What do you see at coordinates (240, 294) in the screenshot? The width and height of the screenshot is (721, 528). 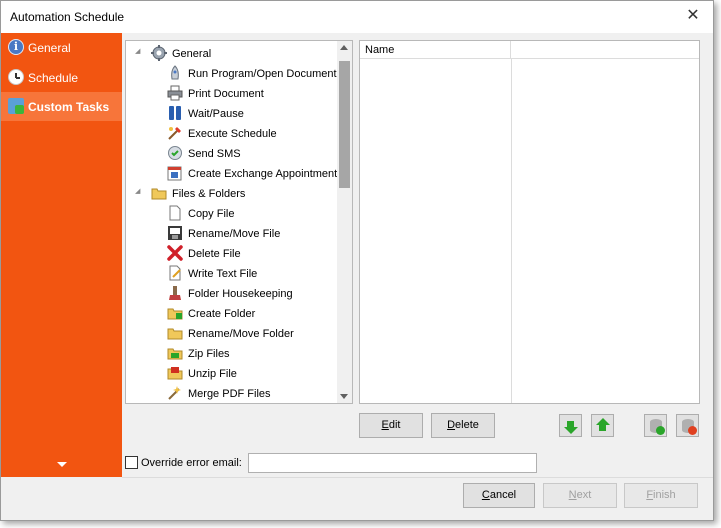 I see `tree-item-label: Folder Housekeeping` at bounding box center [240, 294].